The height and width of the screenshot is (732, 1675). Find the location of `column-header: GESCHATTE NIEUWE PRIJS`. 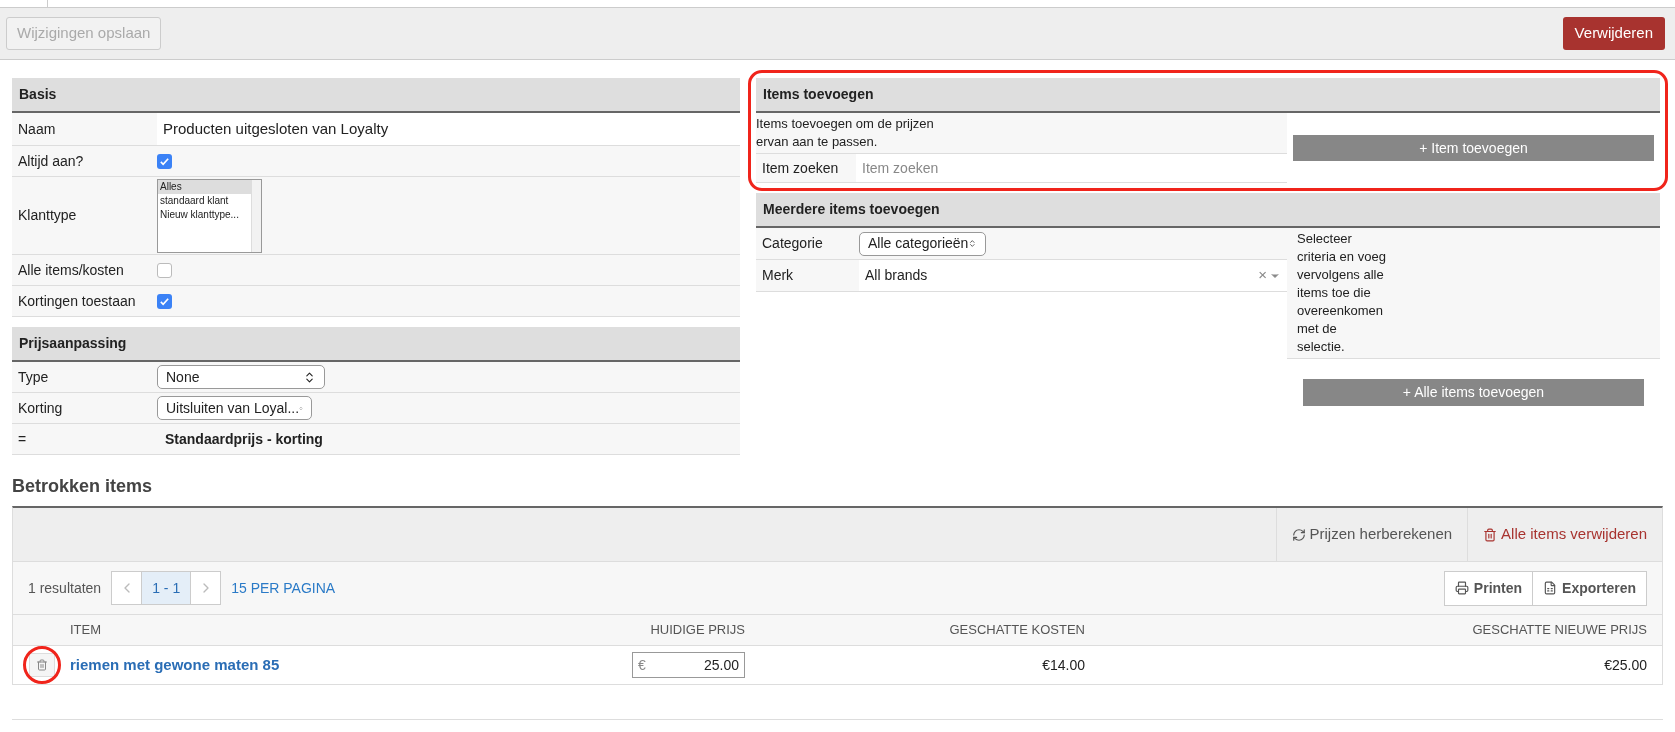

column-header: GESCHATTE NIEUWE PRIJS is located at coordinates (1559, 630).